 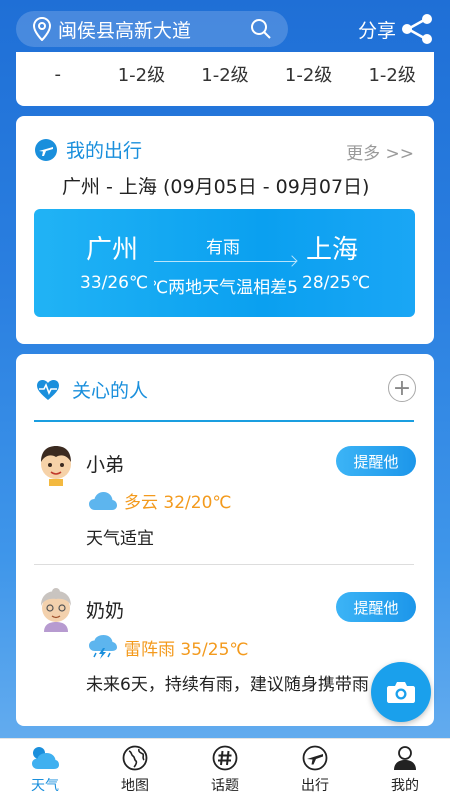 I want to click on tab-travel: 出行, so click(x=315, y=769).